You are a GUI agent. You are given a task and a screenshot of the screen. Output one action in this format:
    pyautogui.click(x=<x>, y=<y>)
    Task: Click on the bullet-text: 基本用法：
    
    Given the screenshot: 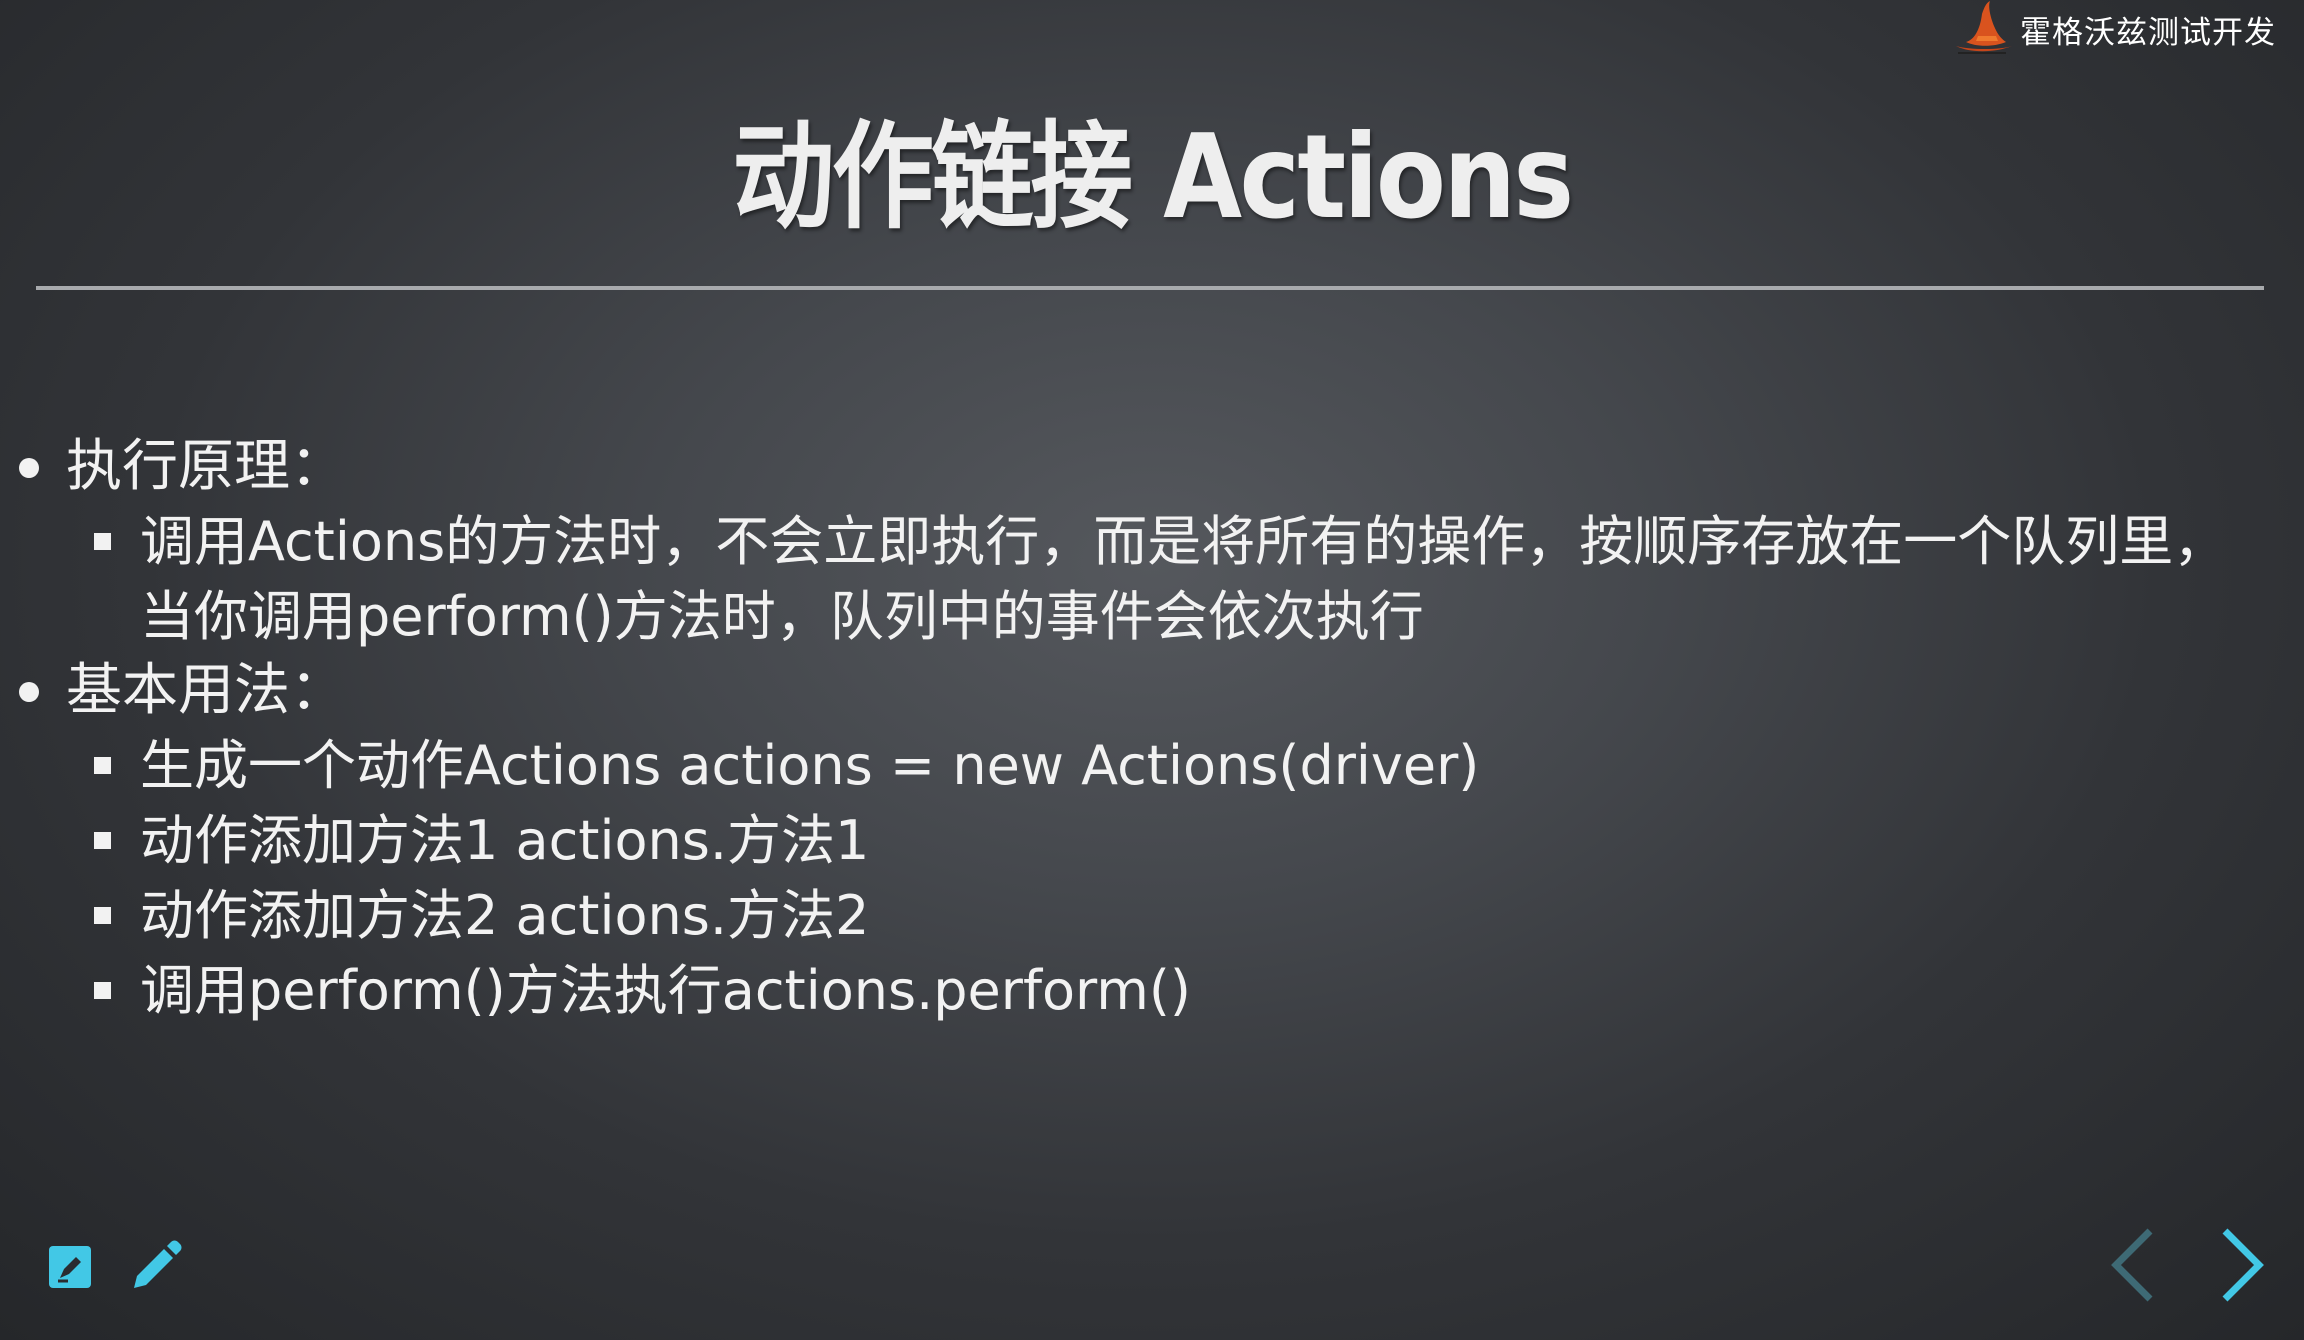 What is the action you would take?
    pyautogui.click(x=206, y=690)
    